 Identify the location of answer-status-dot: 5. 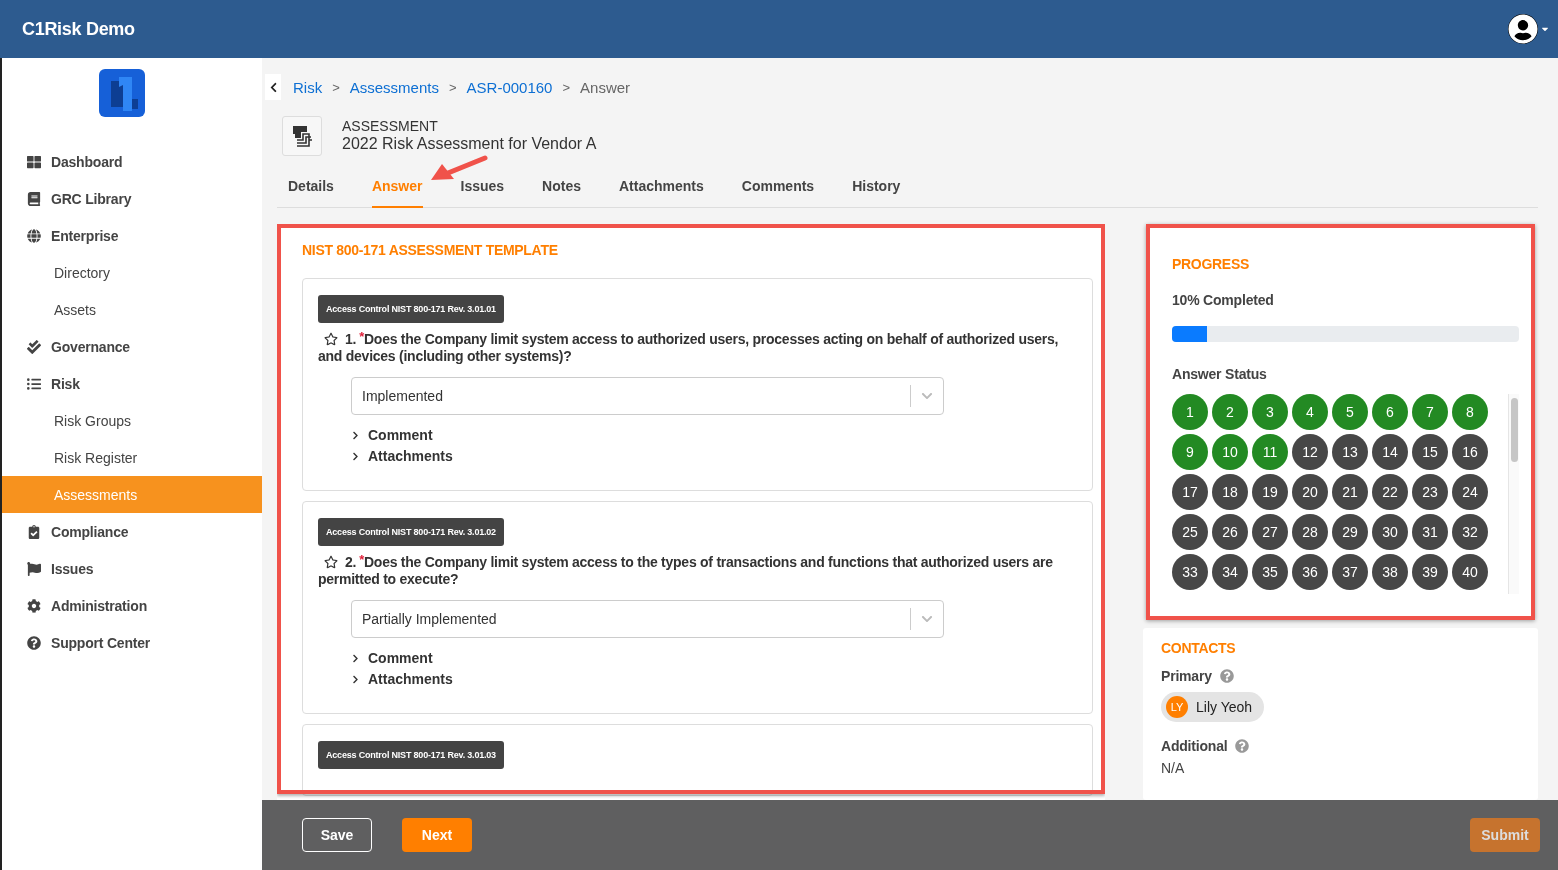
(1350, 412).